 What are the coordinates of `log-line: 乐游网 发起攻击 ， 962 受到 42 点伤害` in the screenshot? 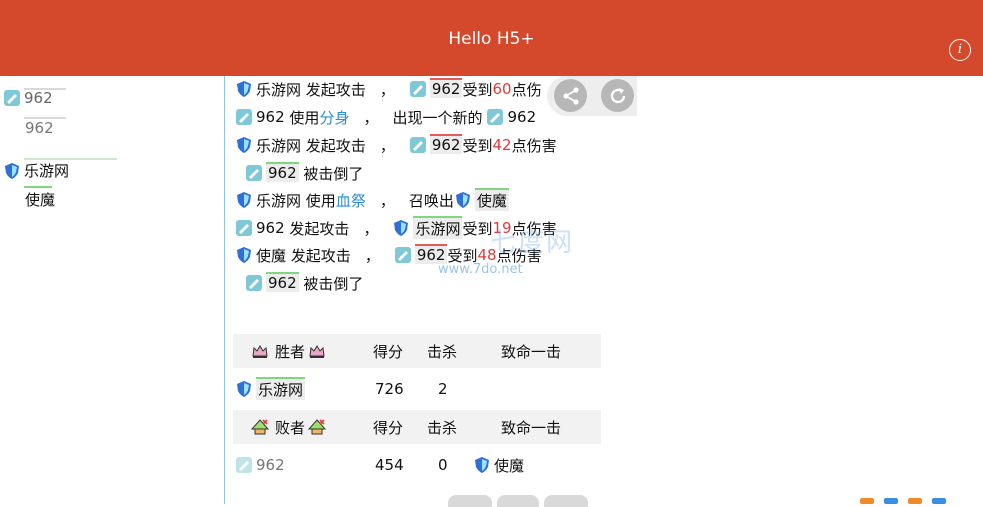 It's located at (396, 145).